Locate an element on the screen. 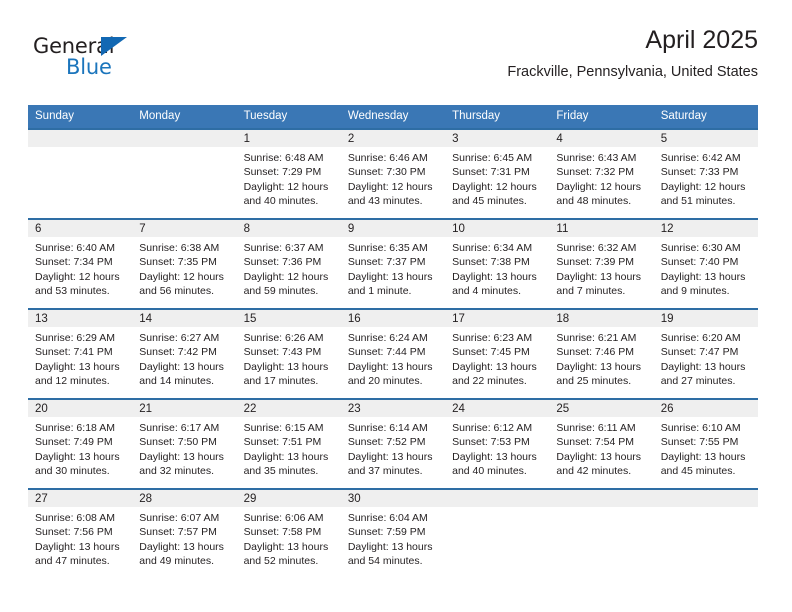  sunset-time: Sunset: 7:37 PM is located at coordinates (386, 262).